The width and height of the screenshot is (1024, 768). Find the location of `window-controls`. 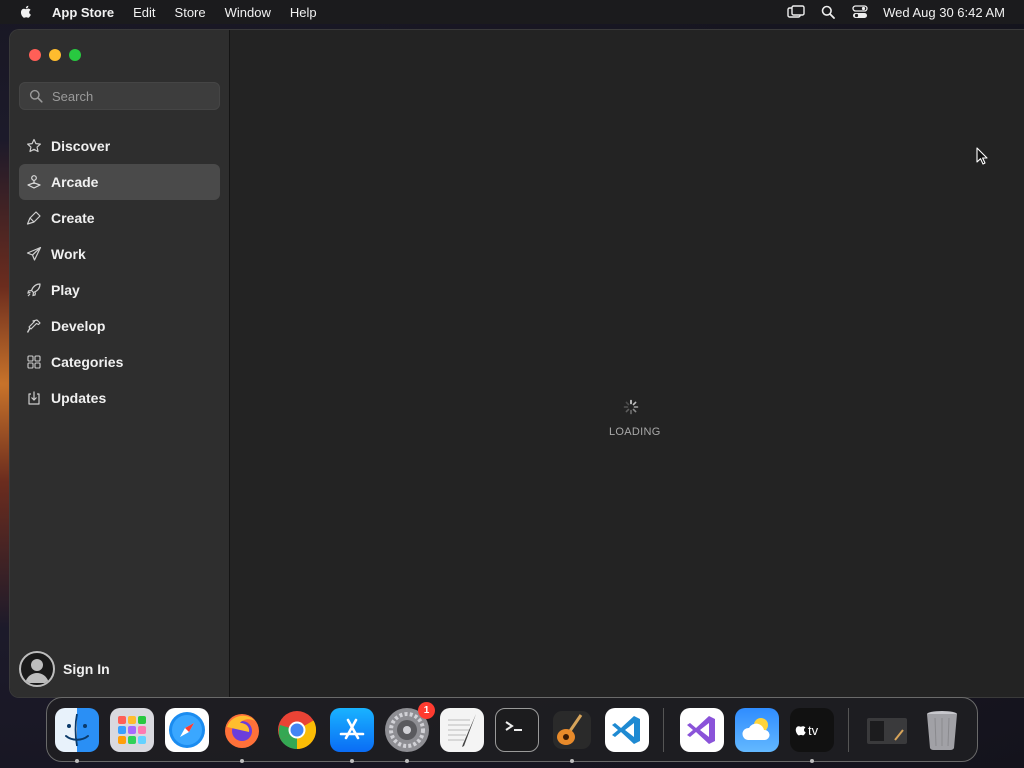

window-controls is located at coordinates (59, 55).